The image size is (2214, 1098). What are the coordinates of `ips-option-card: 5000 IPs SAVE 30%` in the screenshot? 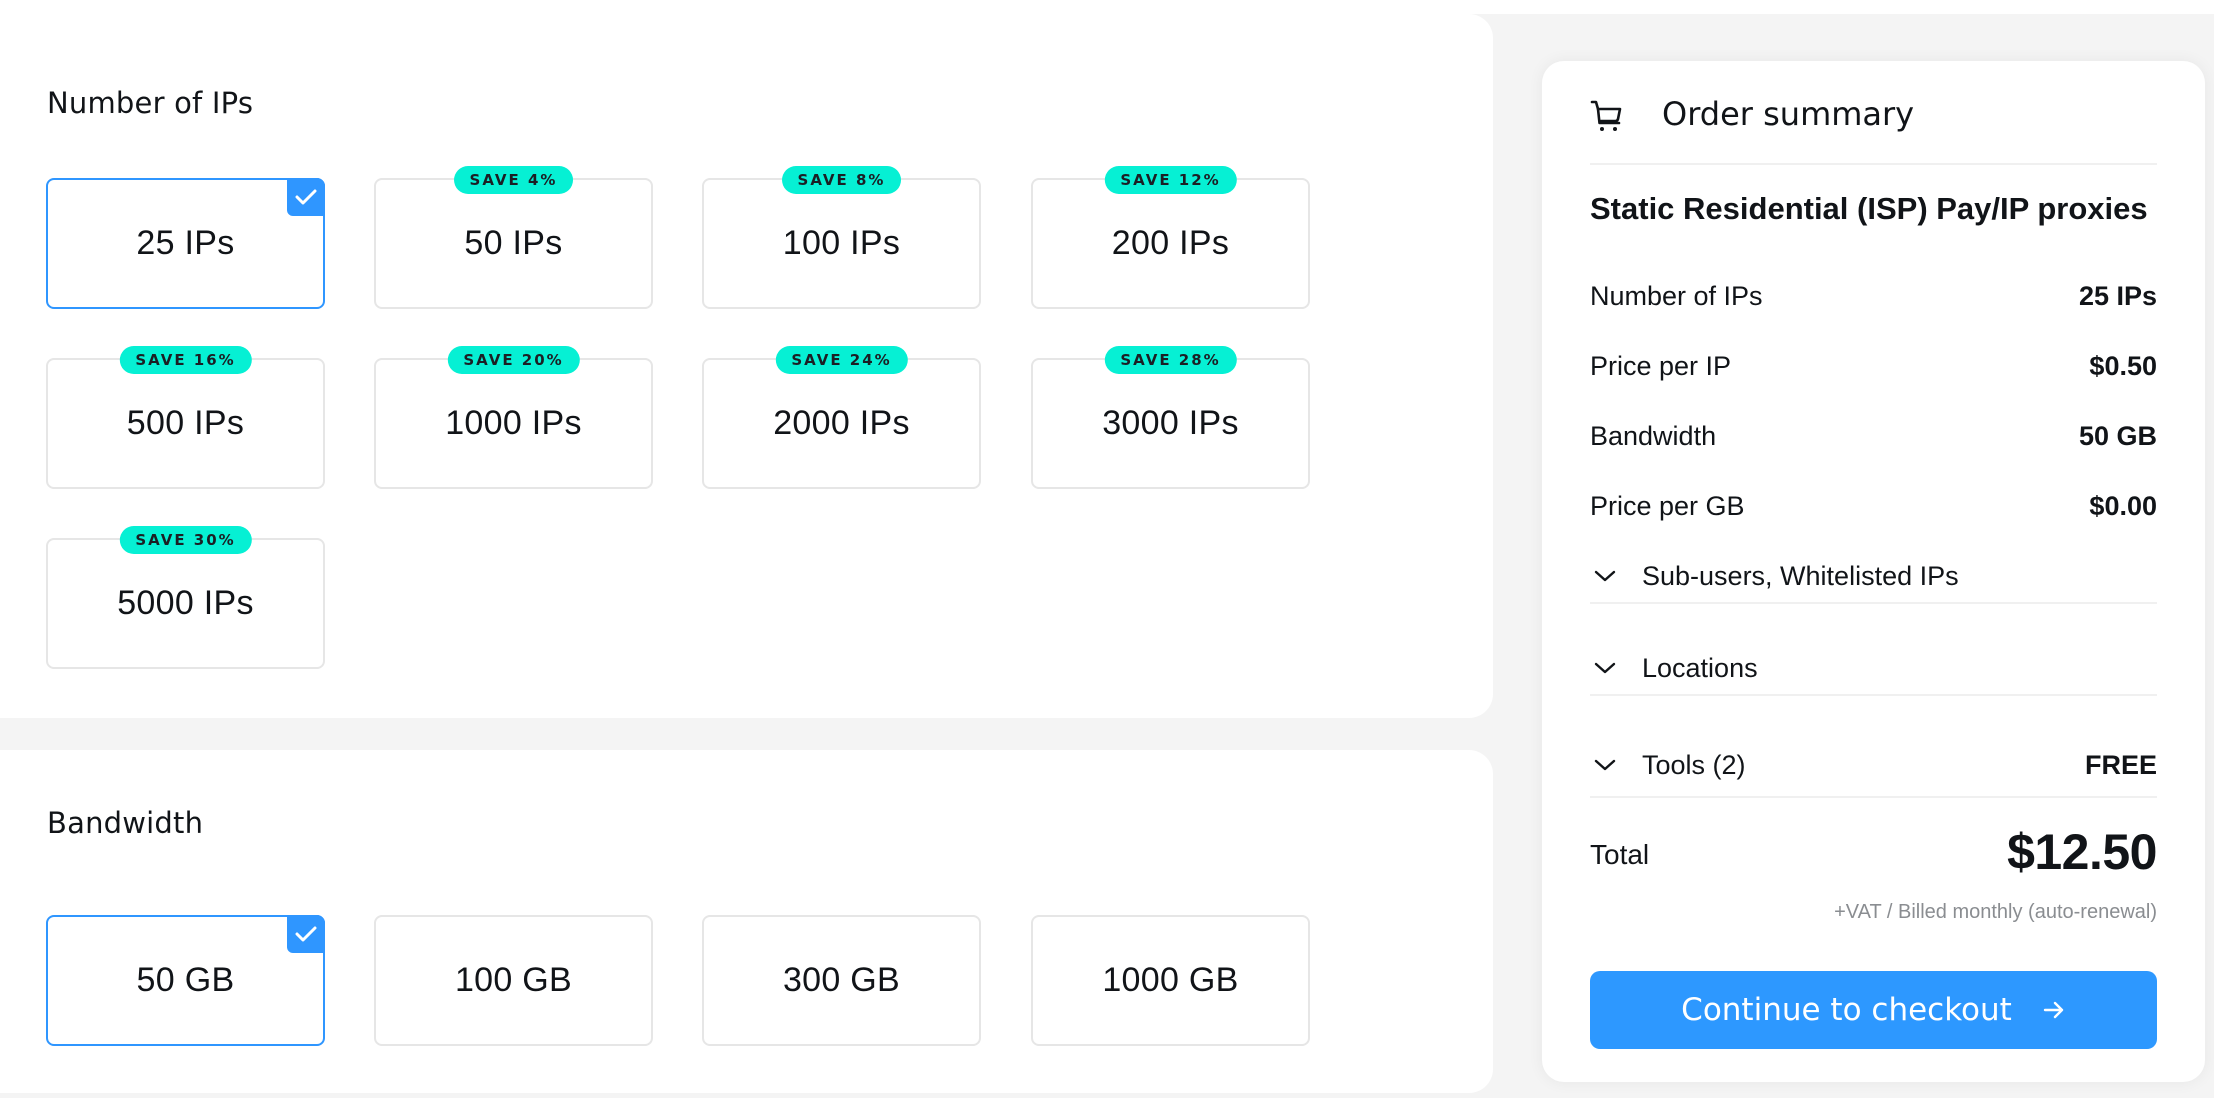 It's located at (185, 597).